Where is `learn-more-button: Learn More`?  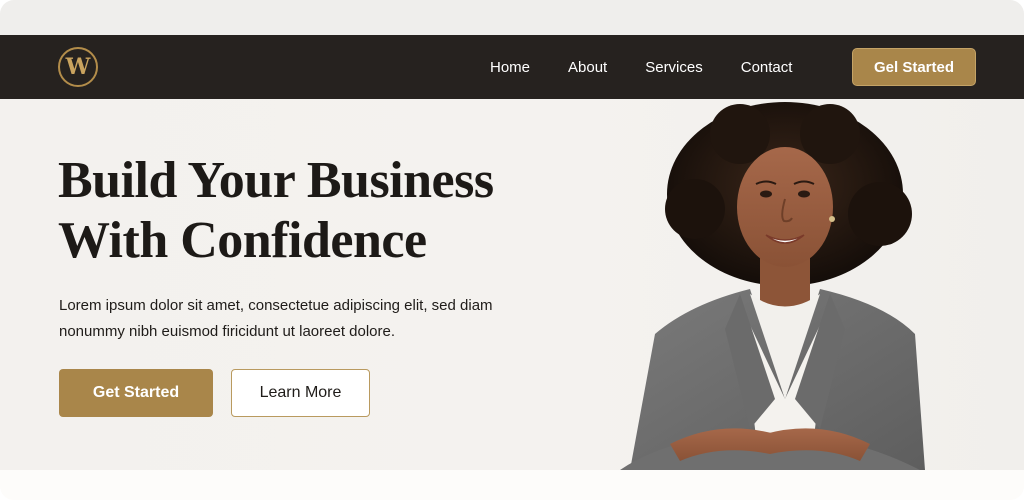 learn-more-button: Learn More is located at coordinates (300, 393).